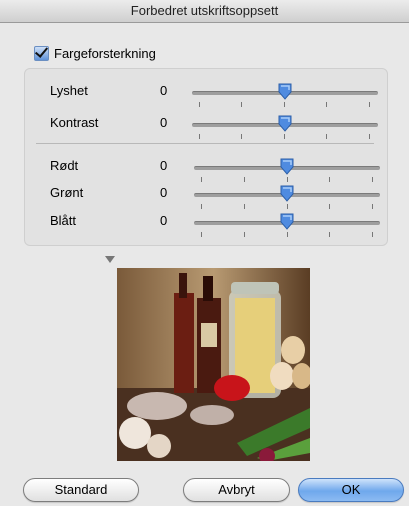  Describe the element at coordinates (164, 90) in the screenshot. I see `brightness-value: 0` at that location.